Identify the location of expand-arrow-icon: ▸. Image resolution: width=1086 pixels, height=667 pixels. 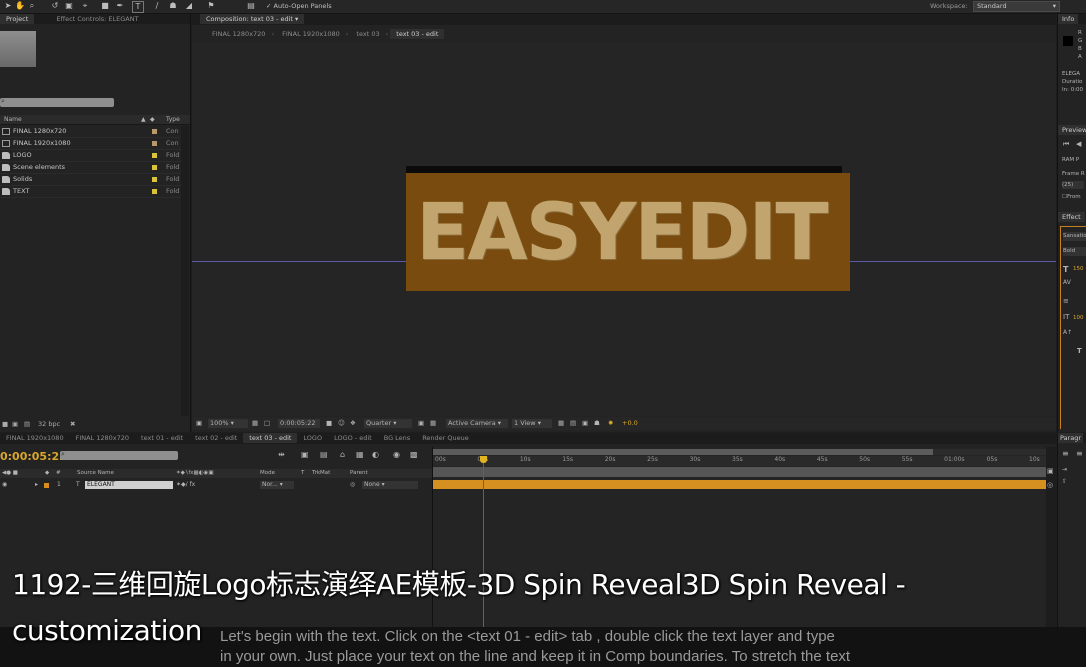
(36, 485).